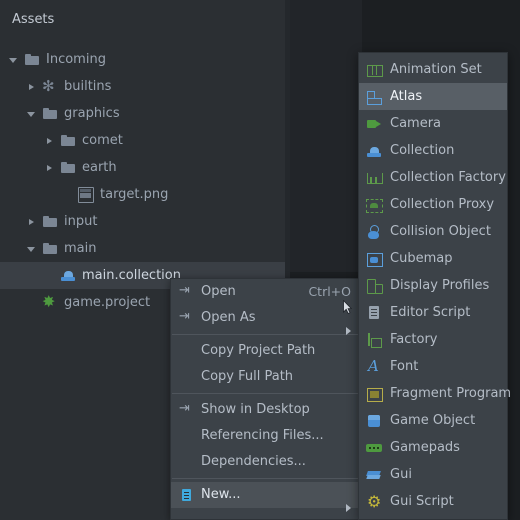 This screenshot has width=520, height=520. Describe the element at coordinates (433, 366) in the screenshot. I see `submenu-item: Font` at that location.